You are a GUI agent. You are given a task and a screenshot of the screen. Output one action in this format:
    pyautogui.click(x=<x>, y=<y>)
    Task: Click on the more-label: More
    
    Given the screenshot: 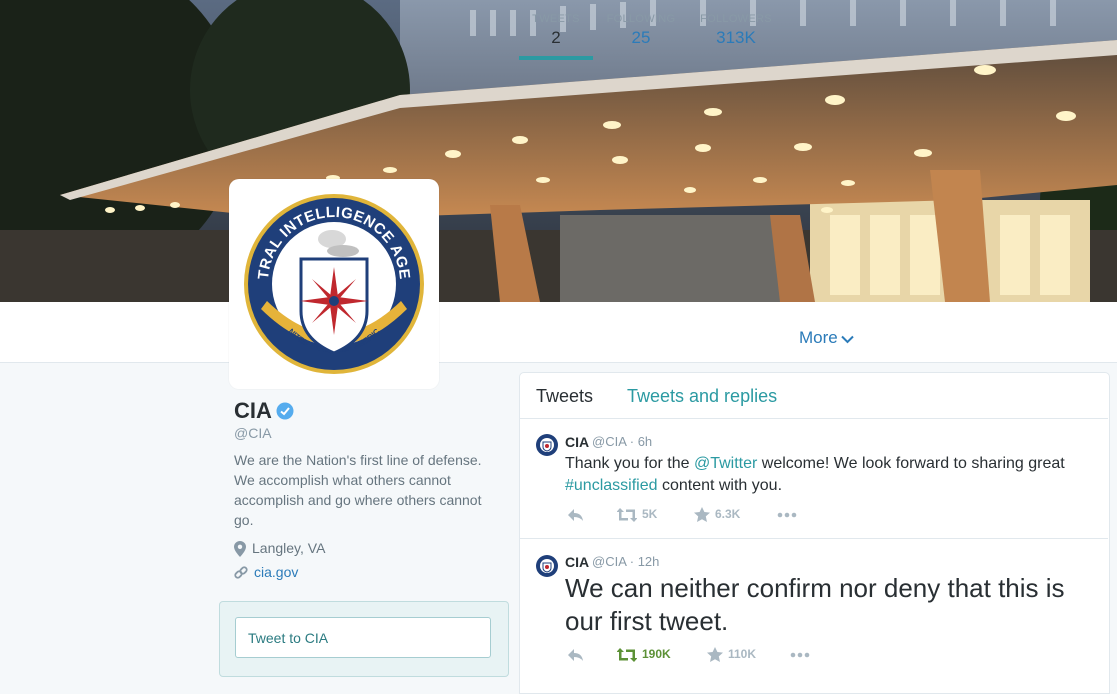 What is the action you would take?
    pyautogui.click(x=818, y=337)
    